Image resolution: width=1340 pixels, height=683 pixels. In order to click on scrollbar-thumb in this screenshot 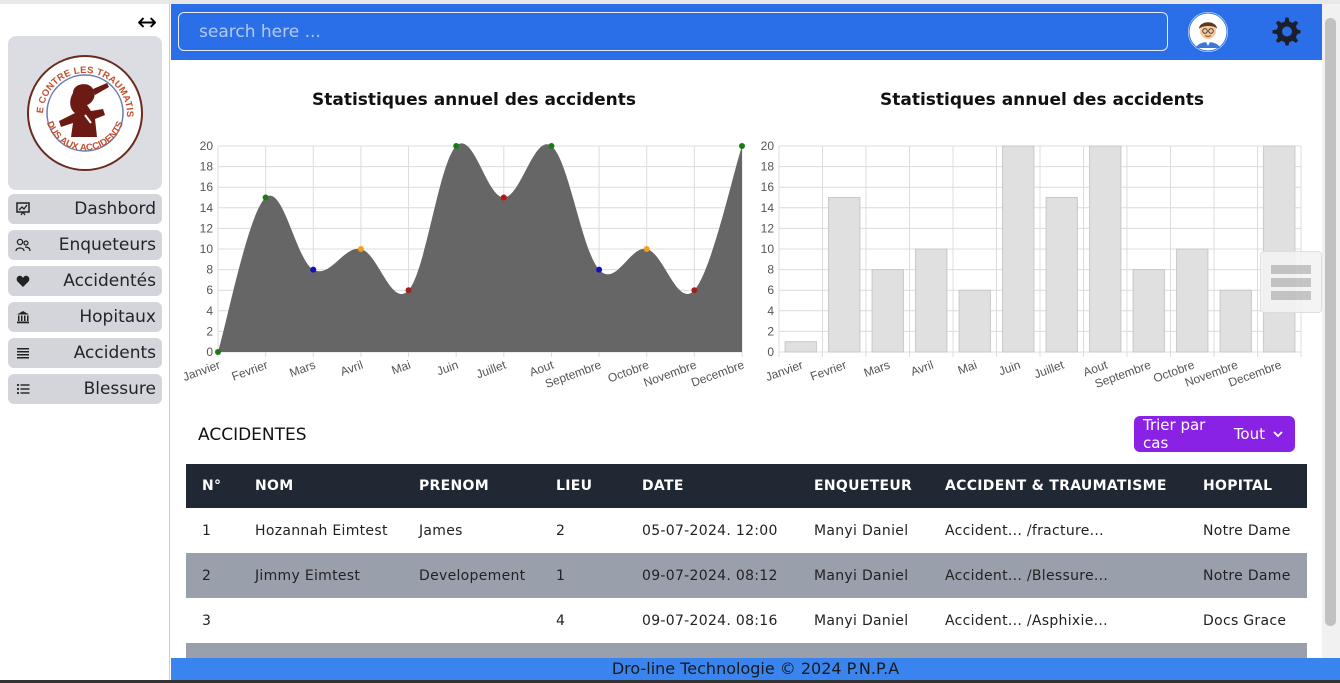, I will do `click(1330, 322)`.